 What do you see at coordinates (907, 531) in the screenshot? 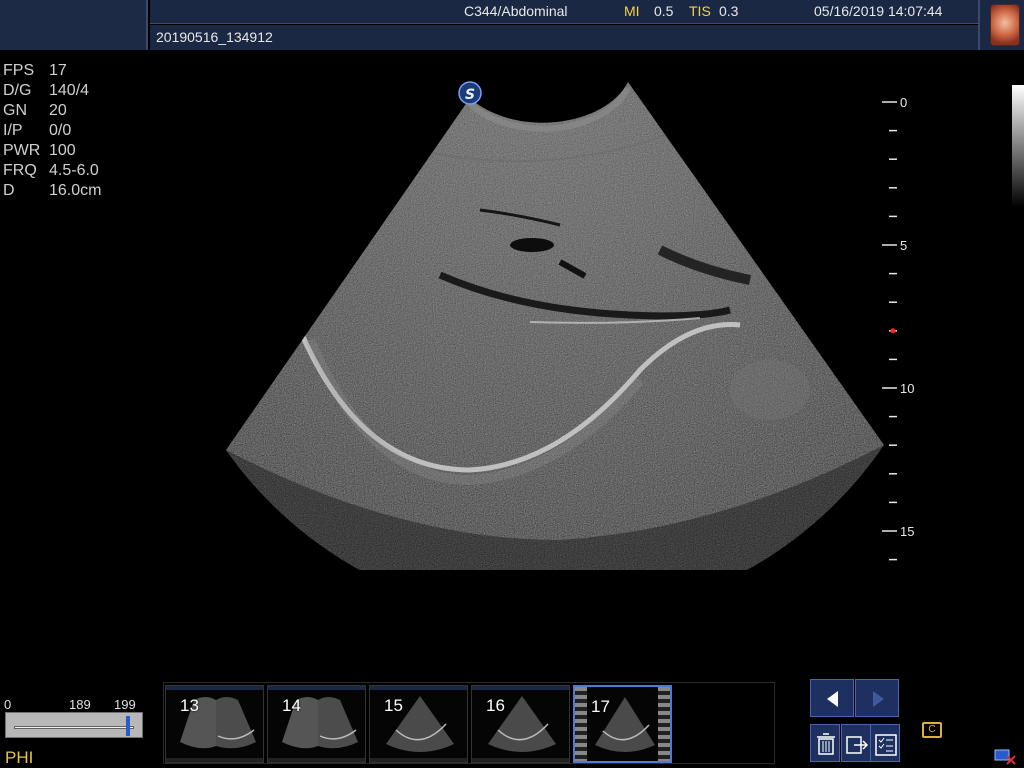
I see `depth-label: 15` at bounding box center [907, 531].